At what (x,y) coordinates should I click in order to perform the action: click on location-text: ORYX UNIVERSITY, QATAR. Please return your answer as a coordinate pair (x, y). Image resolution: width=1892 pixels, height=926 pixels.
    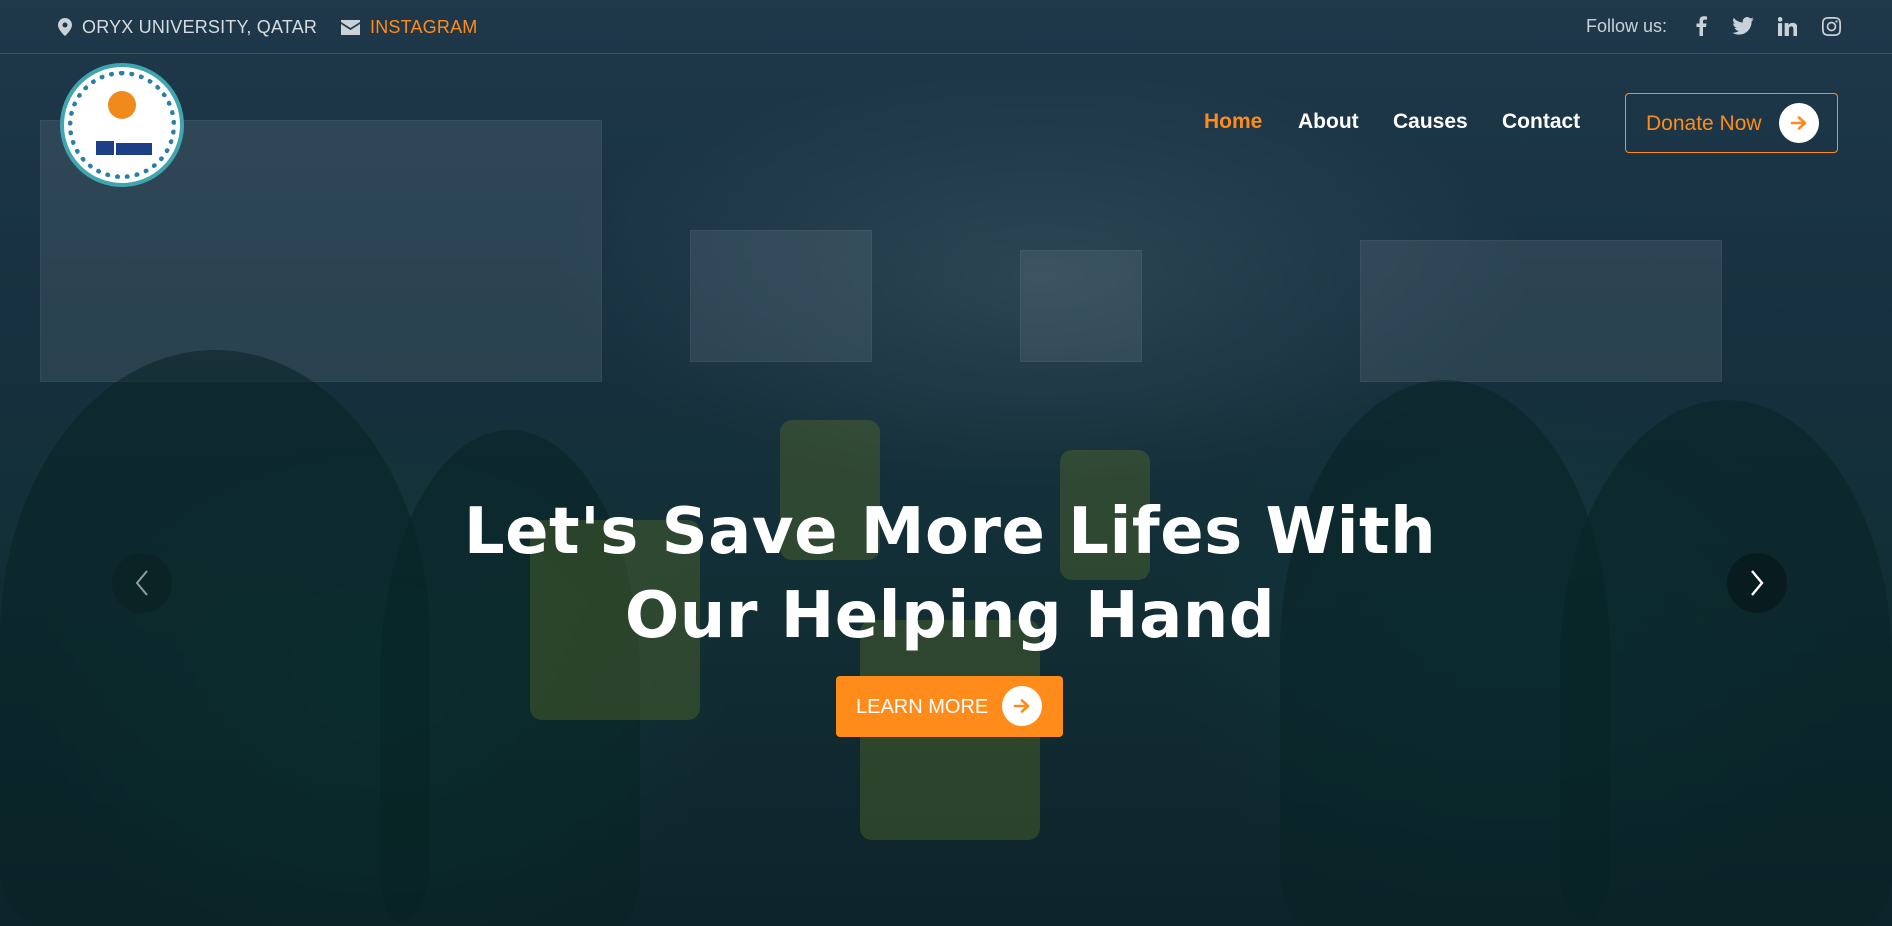
    Looking at the image, I should click on (200, 26).